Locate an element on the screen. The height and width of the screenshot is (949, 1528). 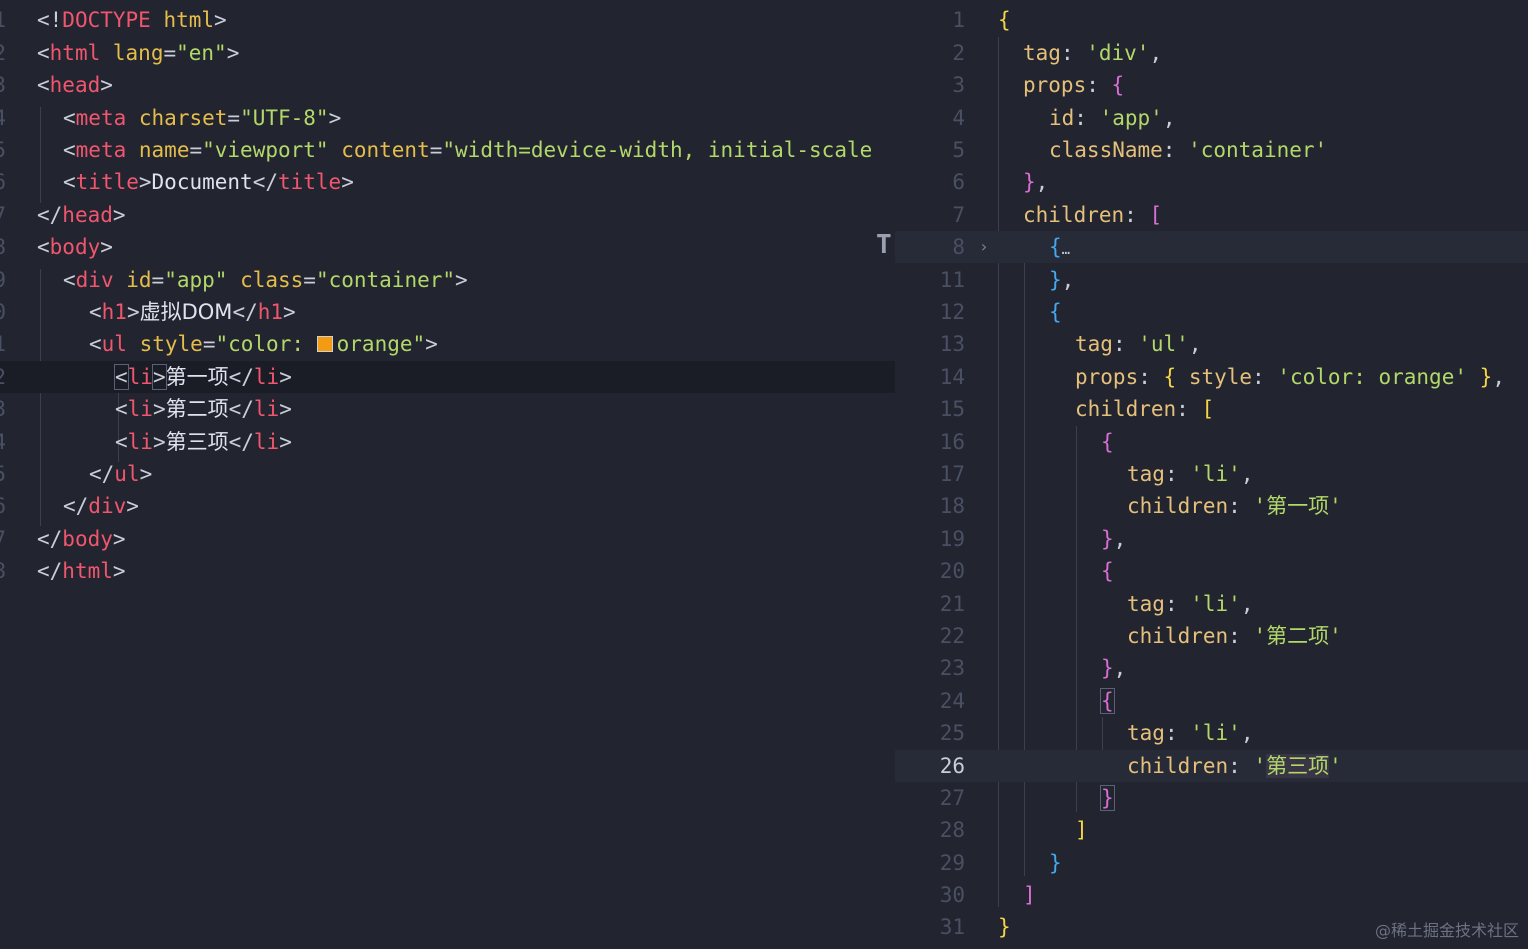
code-line: 7 children: [ is located at coordinates (1211, 215).